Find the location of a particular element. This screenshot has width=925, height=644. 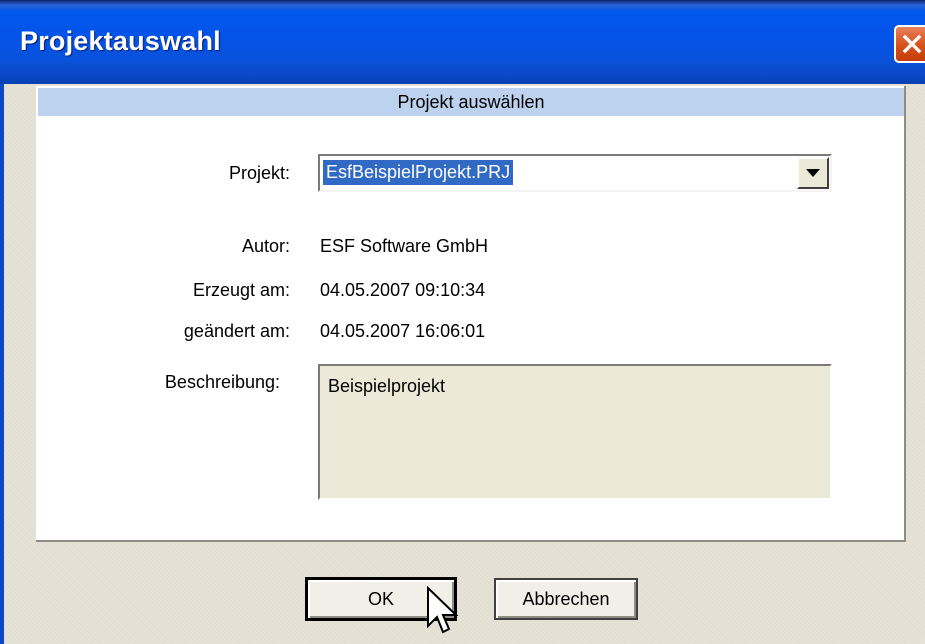

modified-value: 04.05.2007 16:06:01 is located at coordinates (403, 331).